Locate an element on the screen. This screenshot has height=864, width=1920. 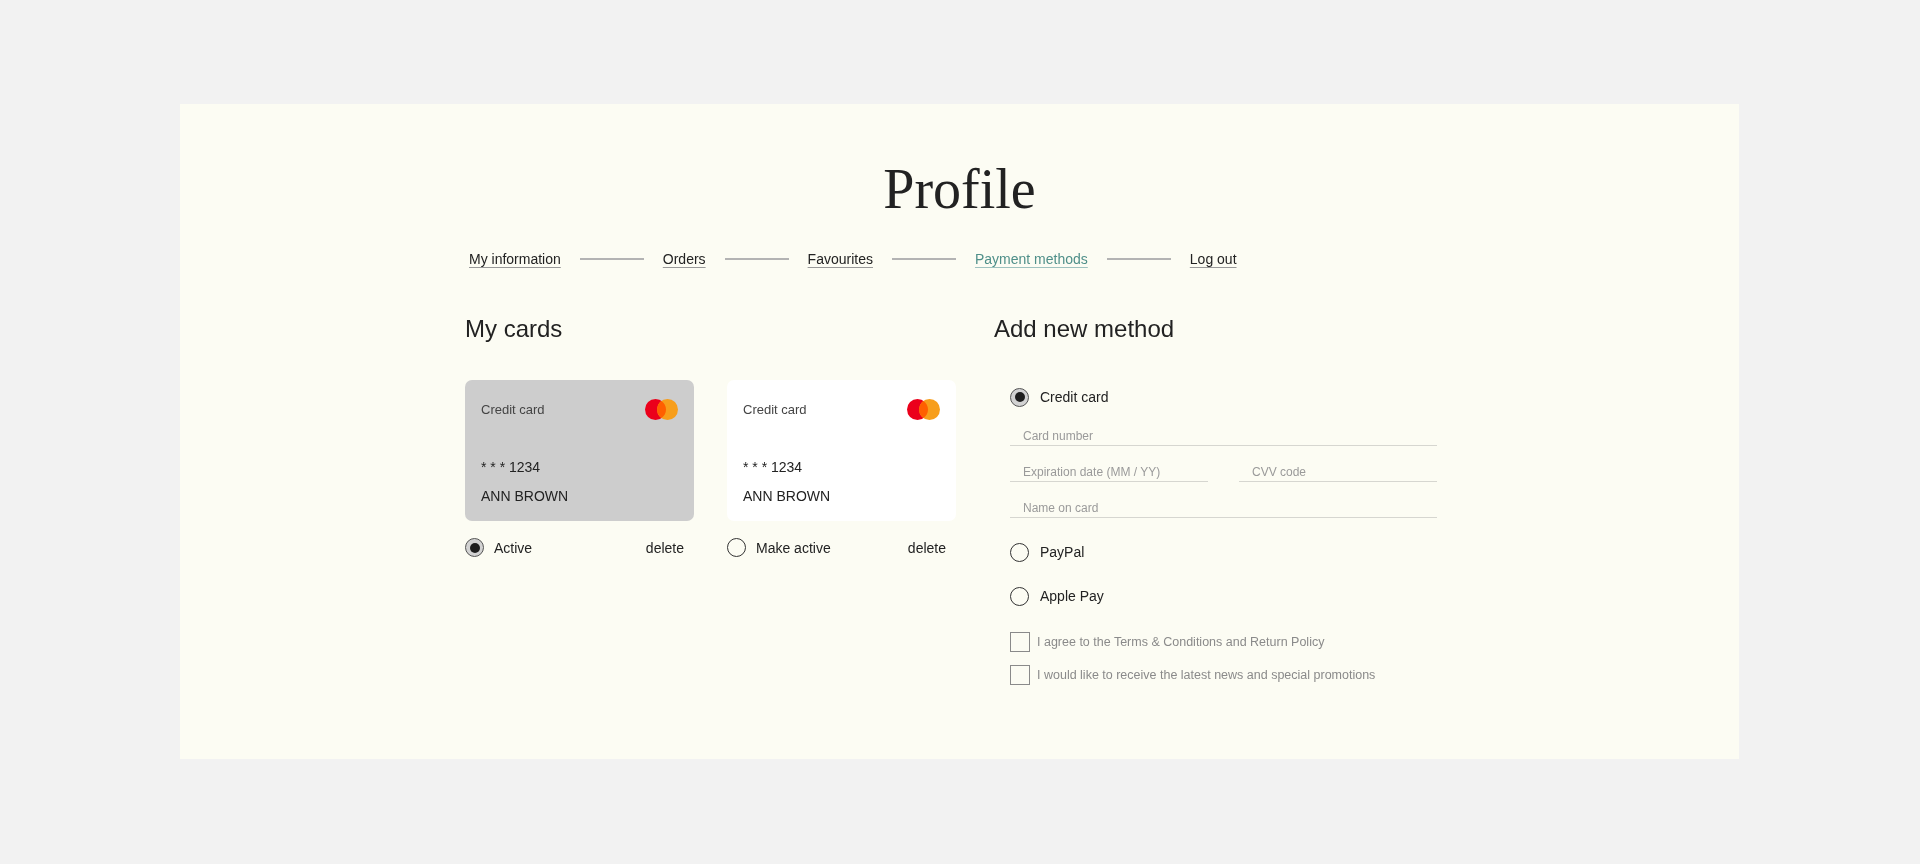
checkbox-label: I would like to receive the latest news and special promotions is located at coordinates (1206, 675).